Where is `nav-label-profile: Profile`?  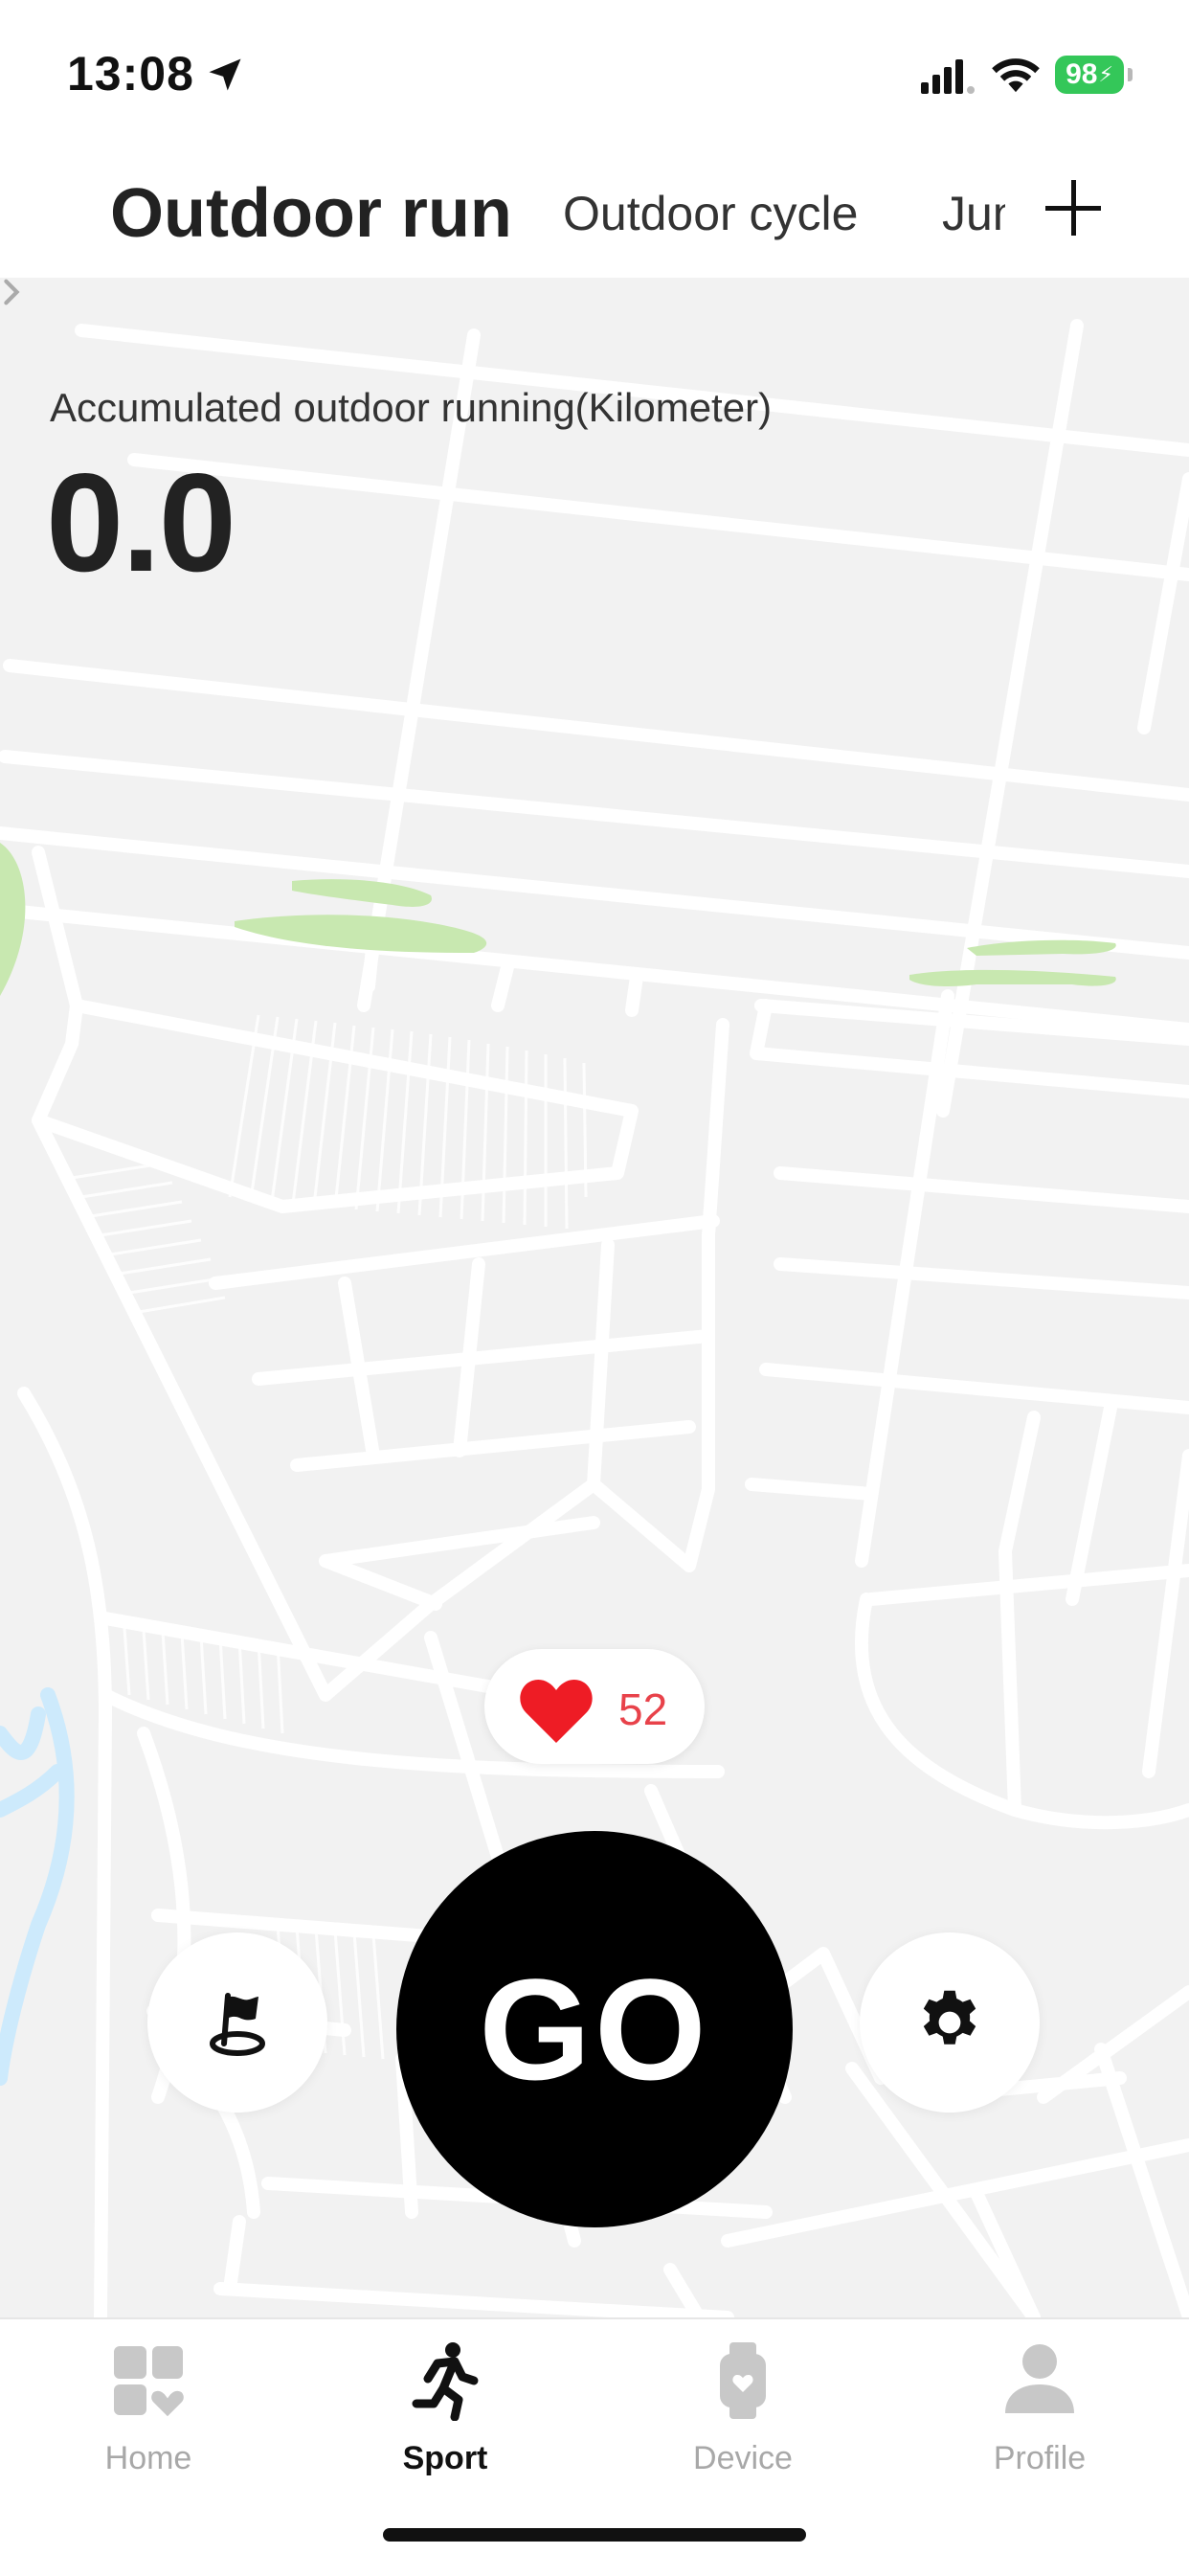 nav-label-profile: Profile is located at coordinates (1040, 2458).